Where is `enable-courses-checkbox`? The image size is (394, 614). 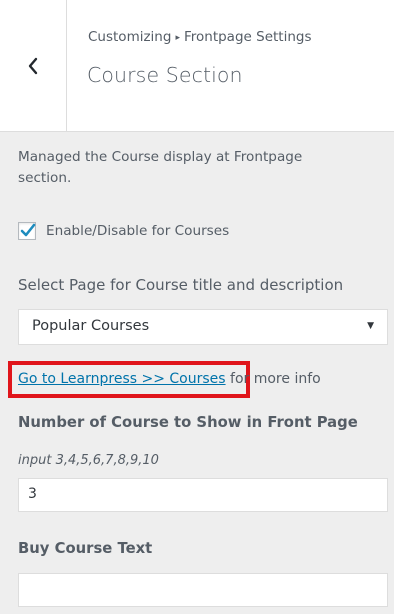
enable-courses-checkbox is located at coordinates (27, 231).